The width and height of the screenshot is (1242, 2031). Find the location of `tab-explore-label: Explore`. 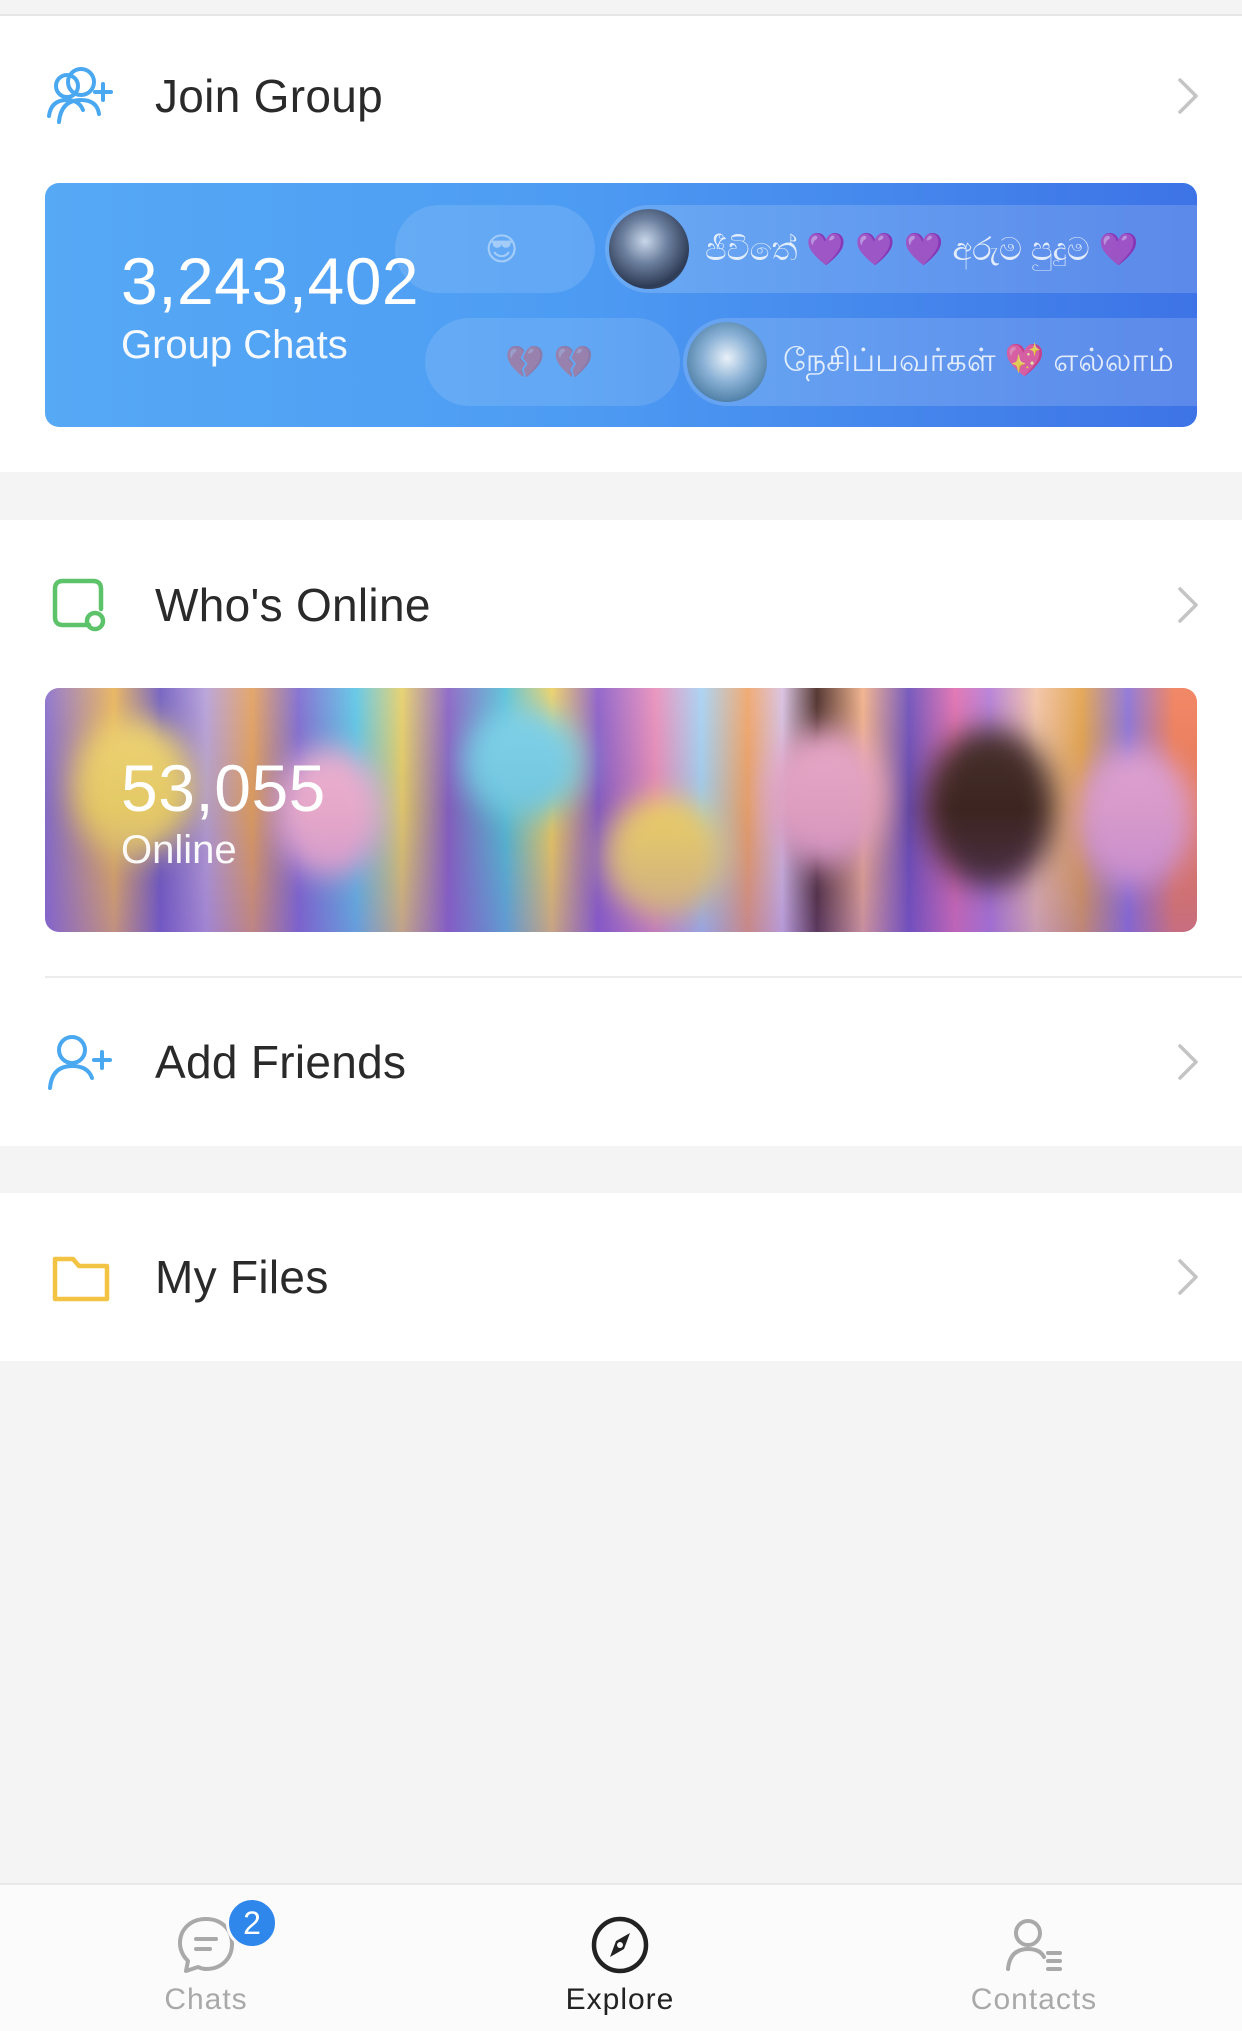

tab-explore-label: Explore is located at coordinates (620, 1999).